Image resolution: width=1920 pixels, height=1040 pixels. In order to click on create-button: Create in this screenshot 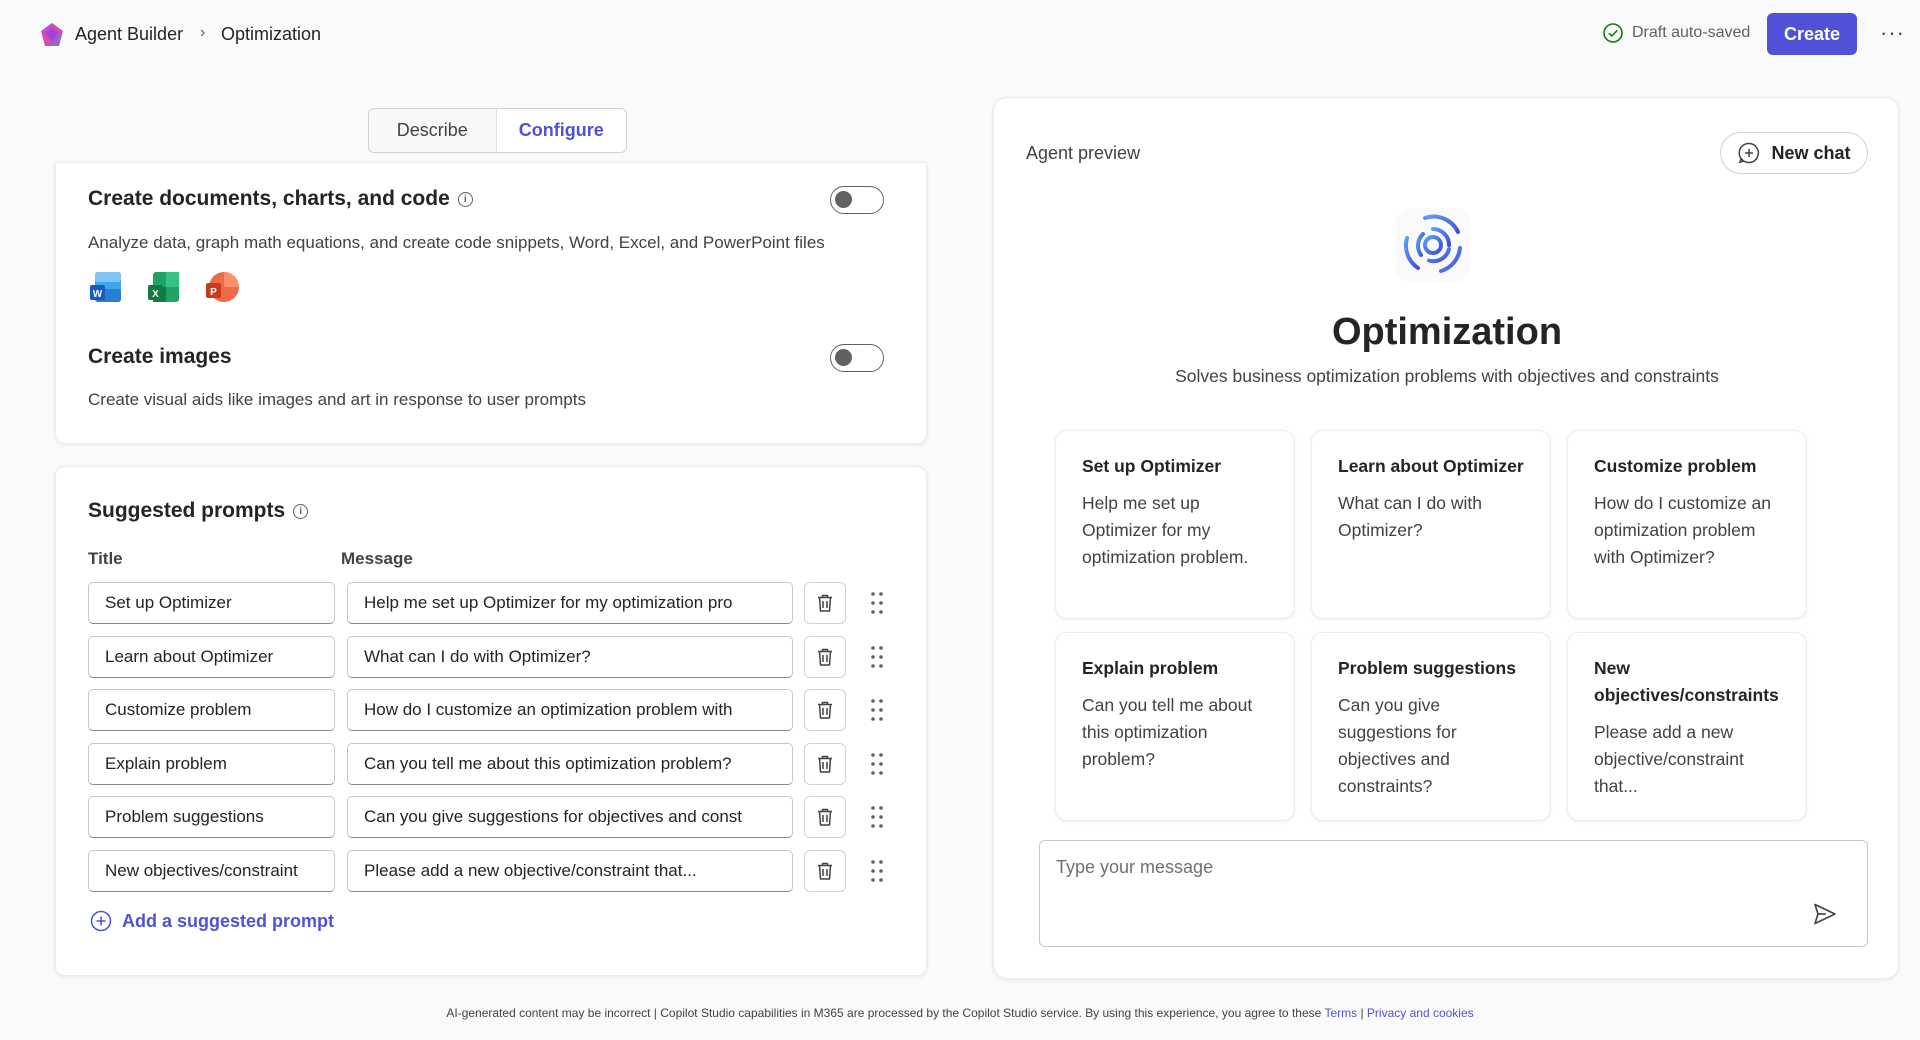, I will do `click(1812, 34)`.